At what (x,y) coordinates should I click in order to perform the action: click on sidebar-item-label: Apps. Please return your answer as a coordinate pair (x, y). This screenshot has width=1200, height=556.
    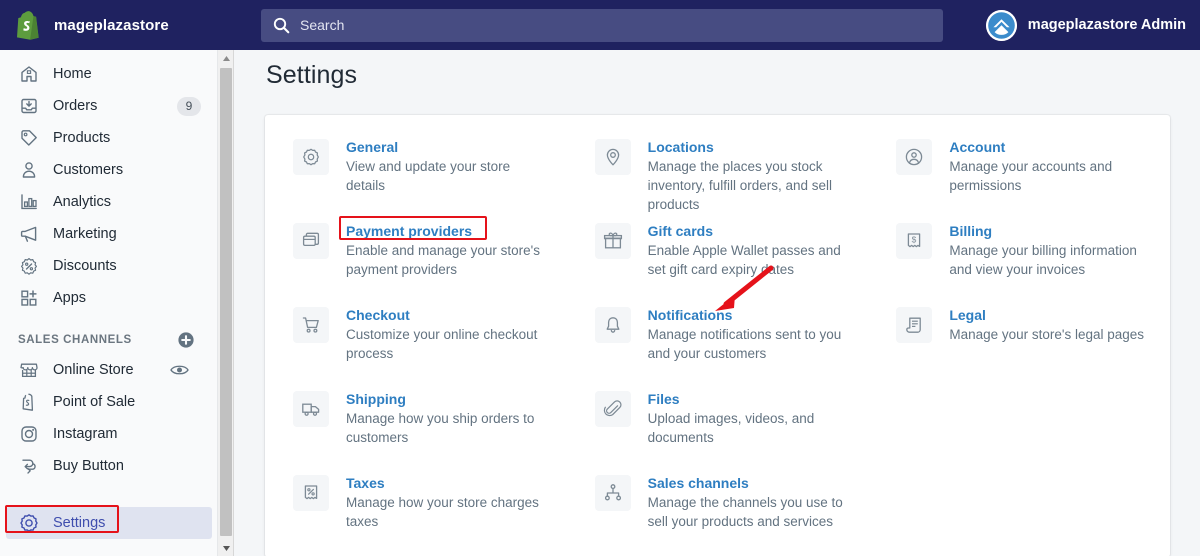
    Looking at the image, I should click on (70, 298).